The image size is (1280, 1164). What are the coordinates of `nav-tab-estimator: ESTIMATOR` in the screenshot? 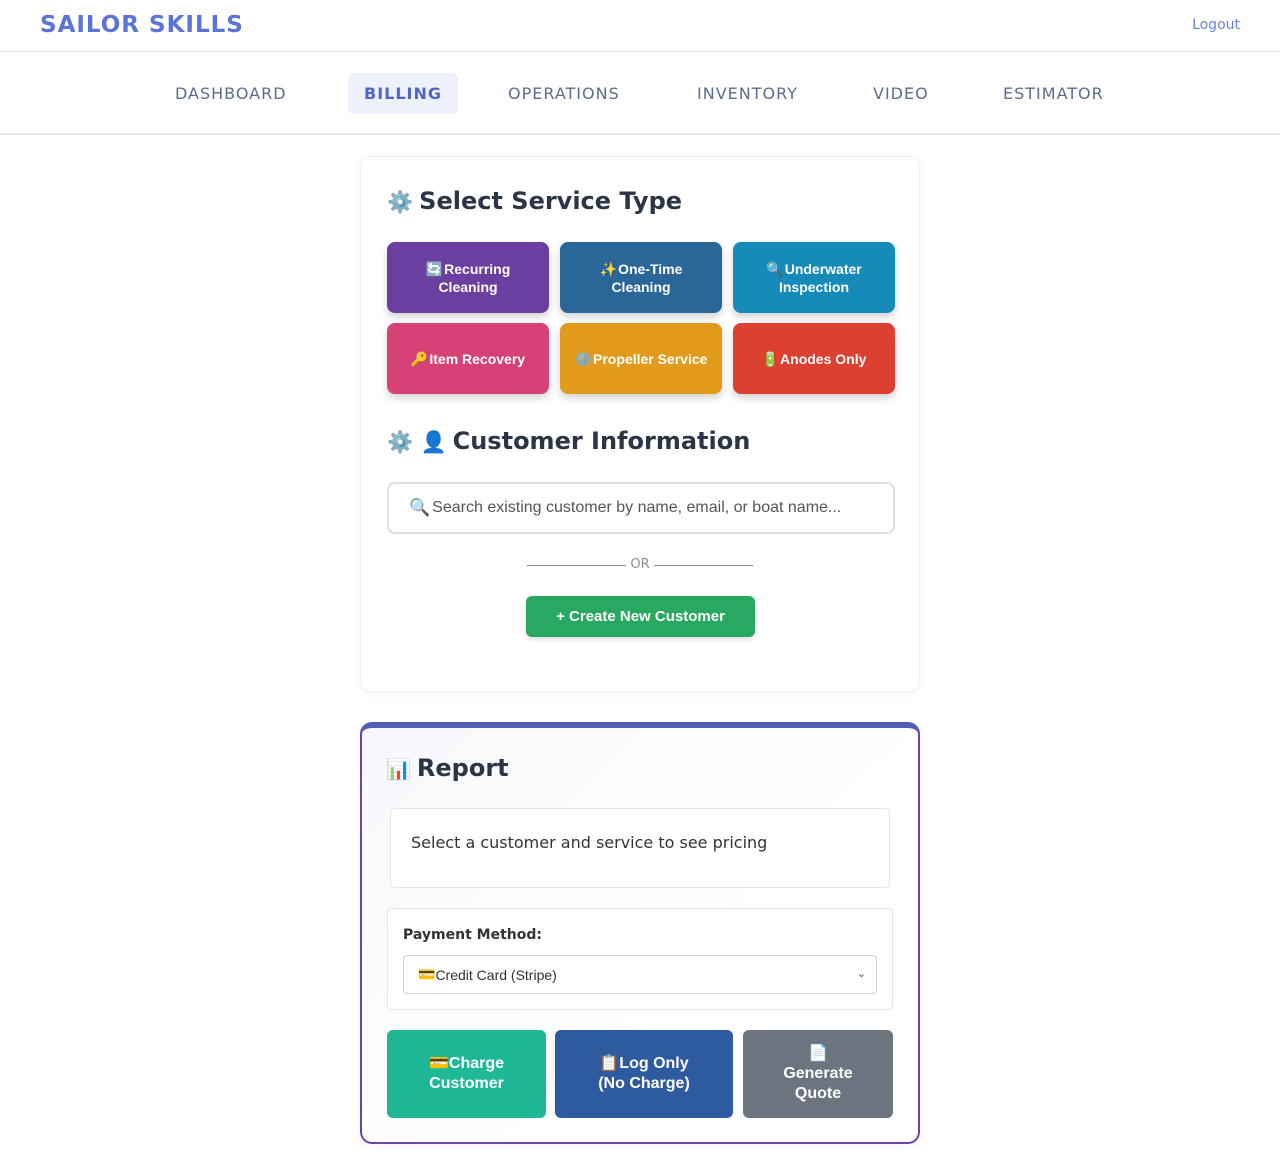 It's located at (1053, 93).